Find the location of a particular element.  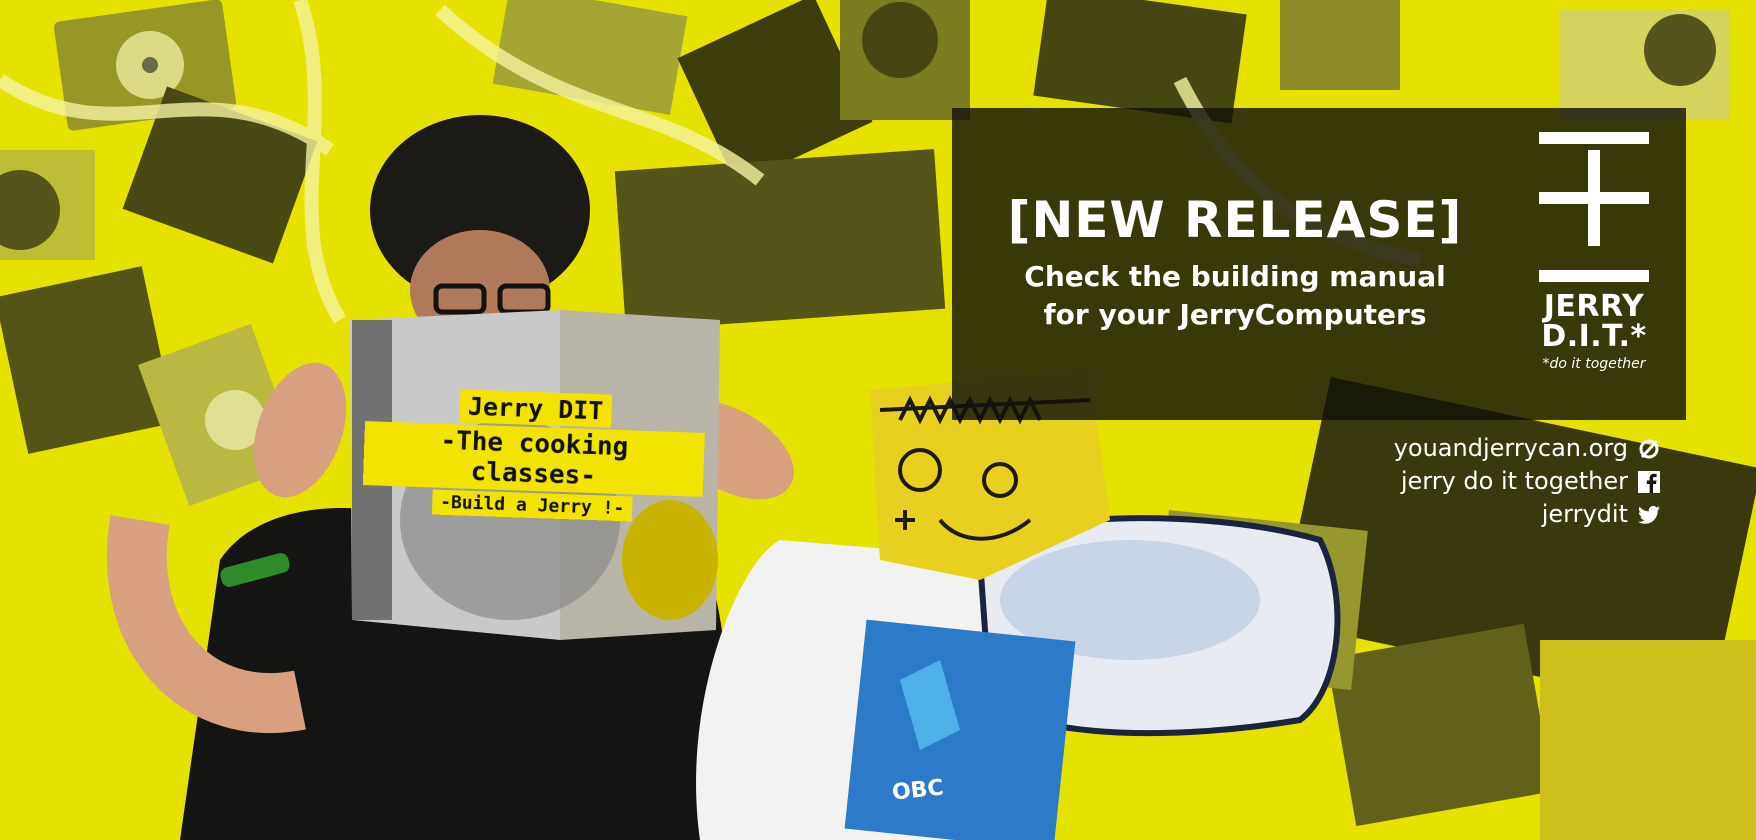

logo-name: JERRY D.I.T.* is located at coordinates (1594, 322).